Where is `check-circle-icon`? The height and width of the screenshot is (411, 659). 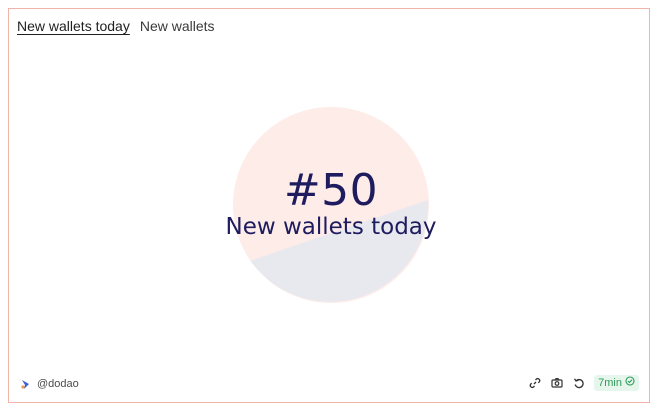
check-circle-icon is located at coordinates (630, 383).